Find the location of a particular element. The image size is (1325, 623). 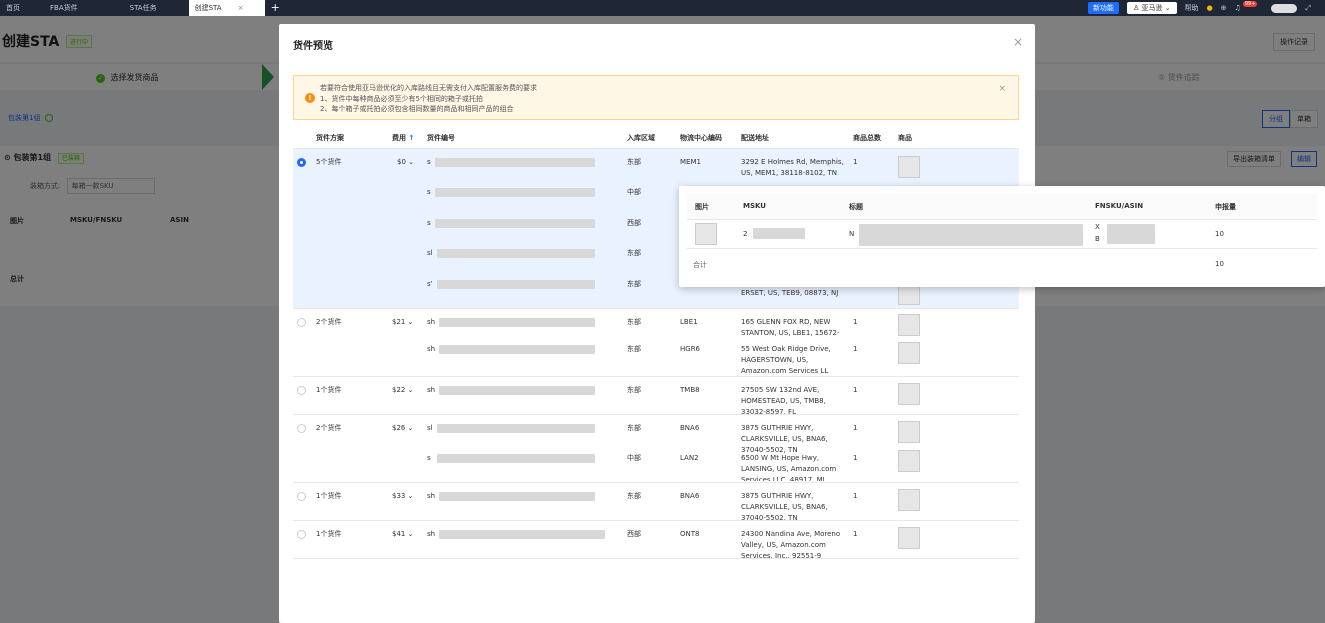

pop-title: N is located at coordinates (852, 234).